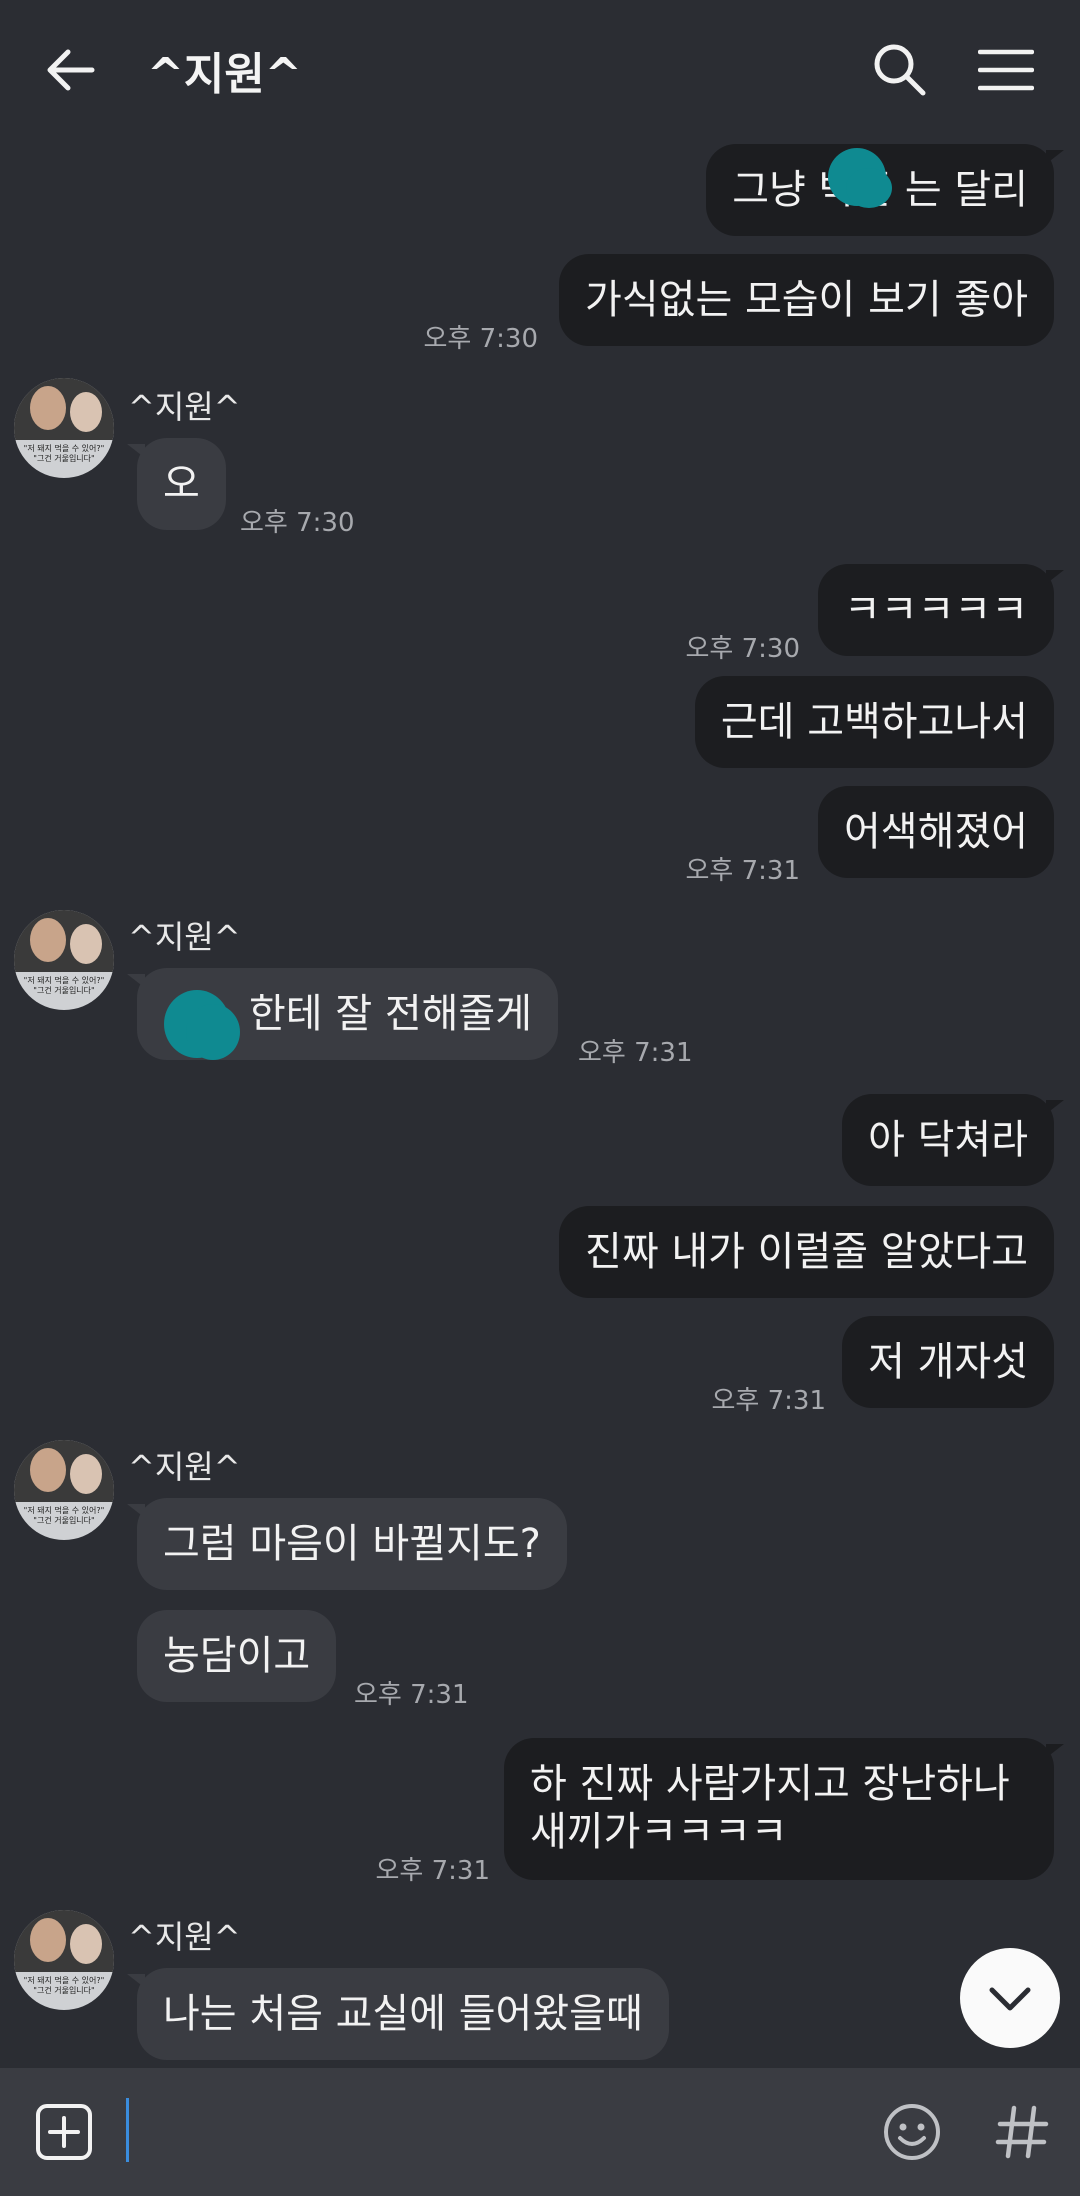 Image resolution: width=1080 pixels, height=2196 pixels. I want to click on hamburger-menu-icon, so click(1006, 70).